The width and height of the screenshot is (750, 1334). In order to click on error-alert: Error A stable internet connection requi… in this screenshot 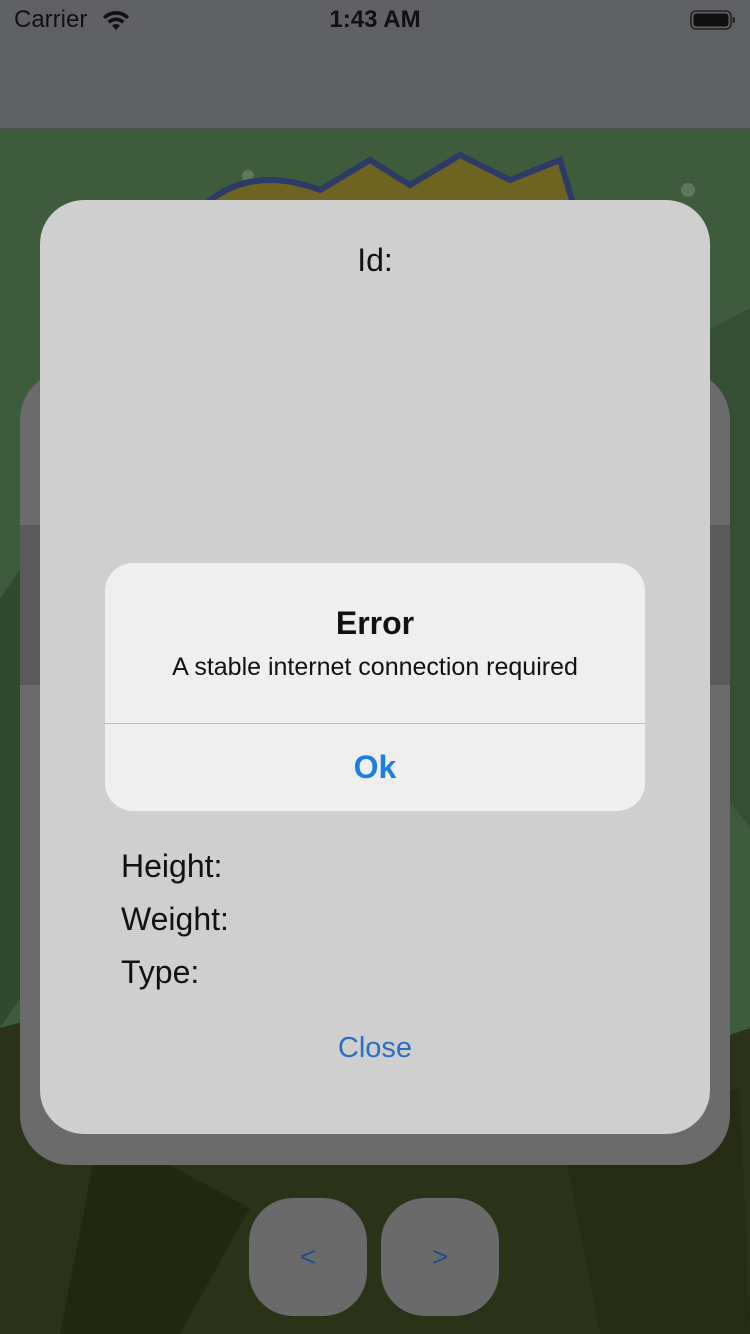, I will do `click(375, 687)`.